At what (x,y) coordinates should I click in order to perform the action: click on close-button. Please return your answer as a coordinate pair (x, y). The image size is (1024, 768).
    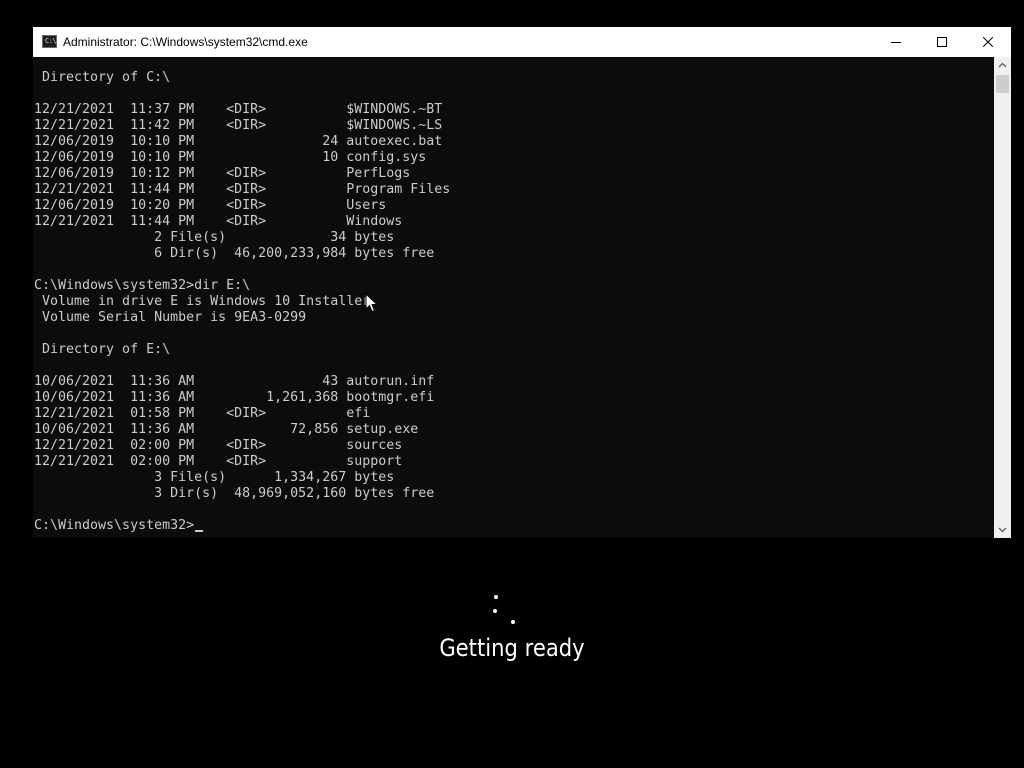
    Looking at the image, I should click on (988, 42).